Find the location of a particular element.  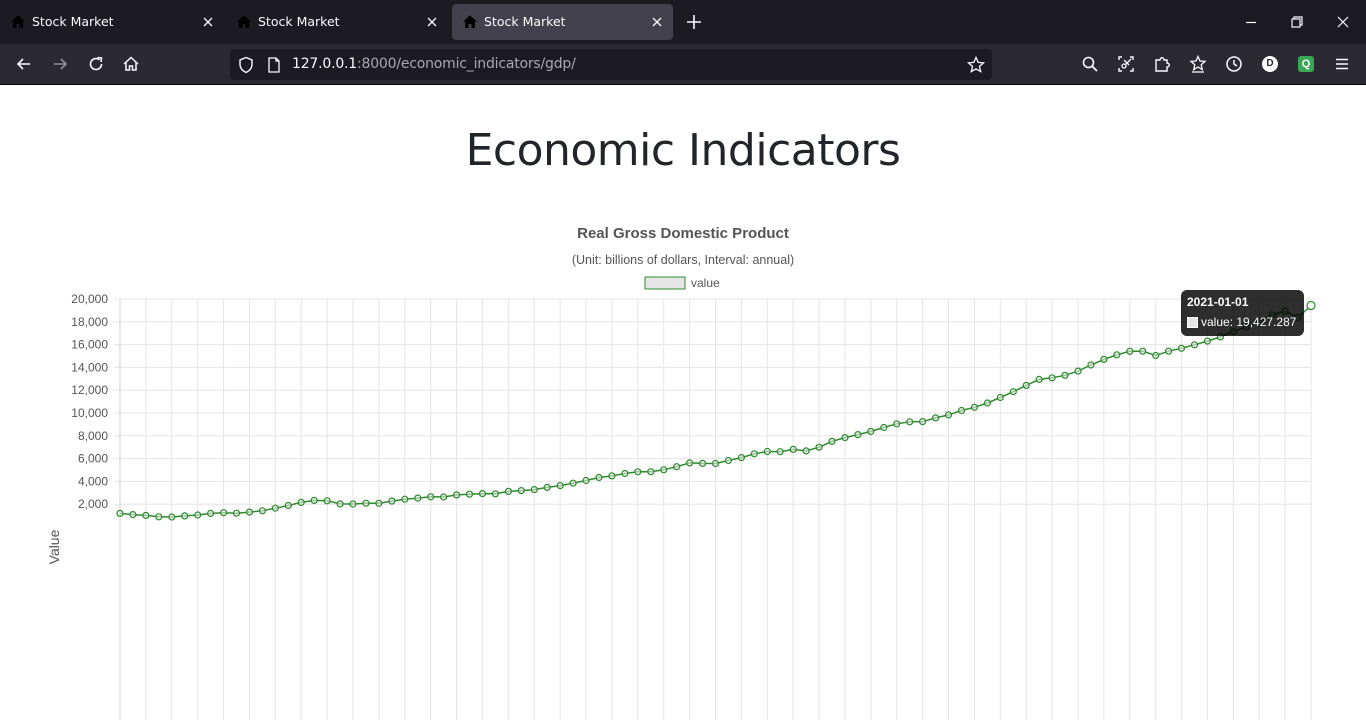

reload-icon is located at coordinates (96, 64).